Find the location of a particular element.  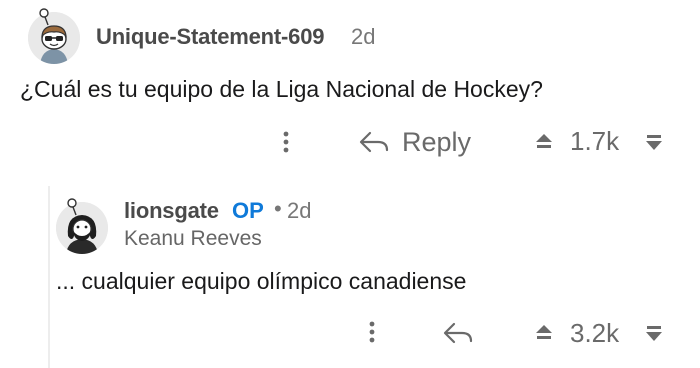

reply-button is located at coordinates (458, 333).